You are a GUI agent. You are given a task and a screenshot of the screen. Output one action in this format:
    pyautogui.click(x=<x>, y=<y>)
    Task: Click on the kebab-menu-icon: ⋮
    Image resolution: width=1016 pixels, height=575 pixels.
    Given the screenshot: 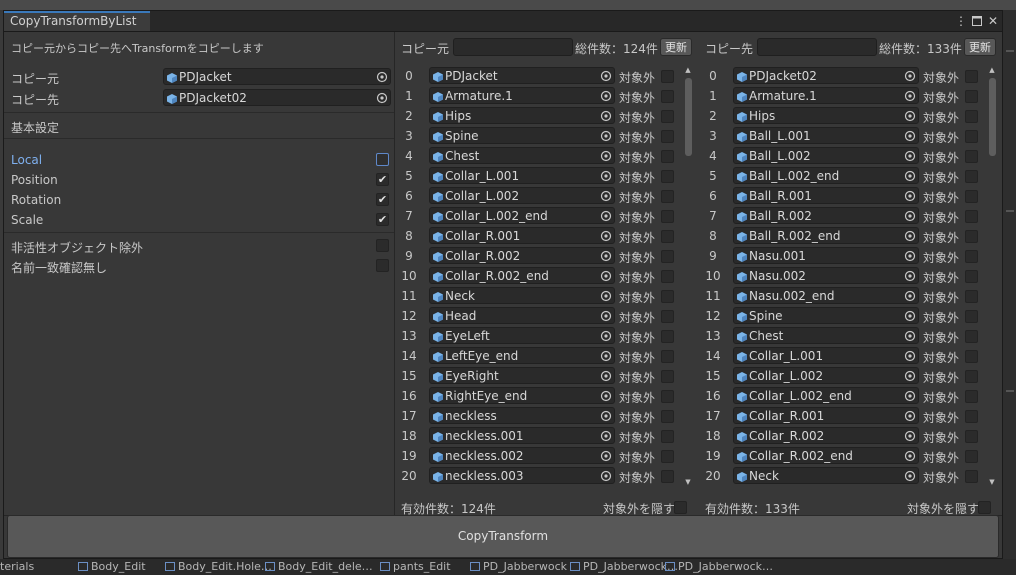 What is the action you would take?
    pyautogui.click(x=961, y=21)
    